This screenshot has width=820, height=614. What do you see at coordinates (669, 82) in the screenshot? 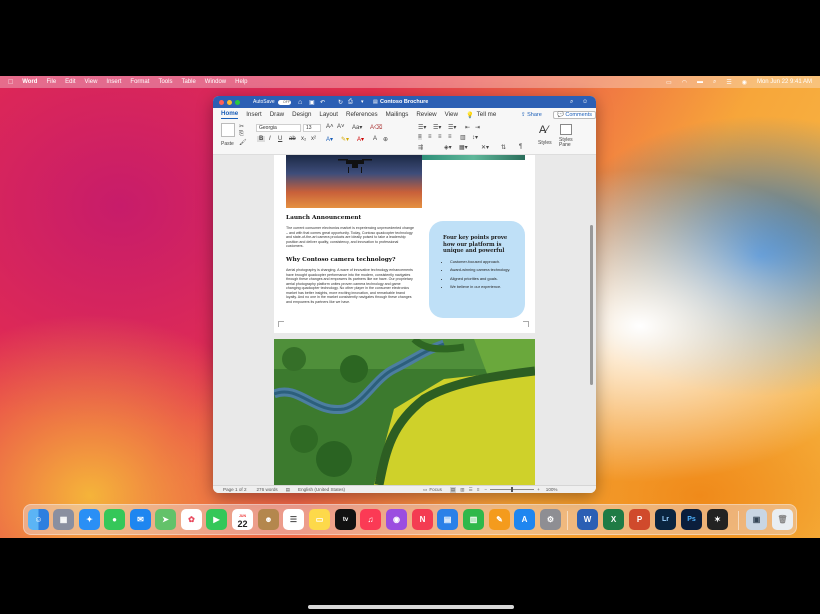
I see `airplay-icon: ▭` at bounding box center [669, 82].